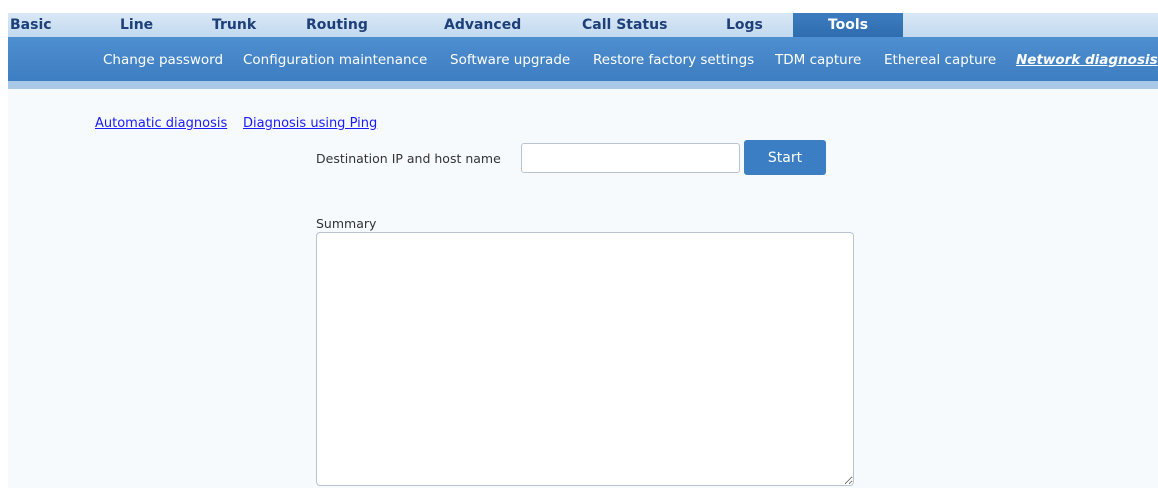  What do you see at coordinates (408, 158) in the screenshot?
I see `destination-label: Destination IP and host name` at bounding box center [408, 158].